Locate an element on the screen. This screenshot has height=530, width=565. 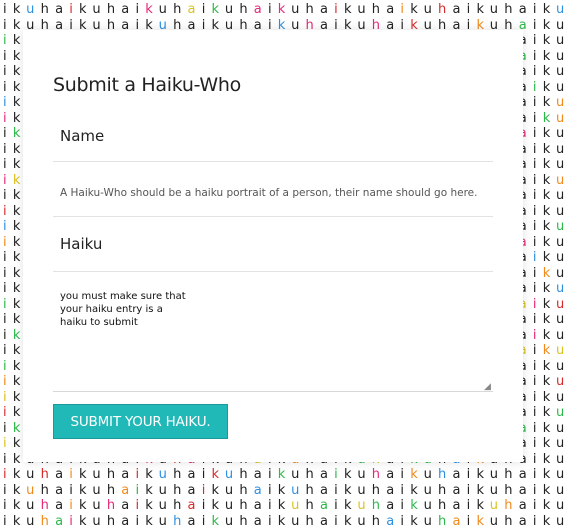
resize-handle-icon: ◢ is located at coordinates (488, 386).